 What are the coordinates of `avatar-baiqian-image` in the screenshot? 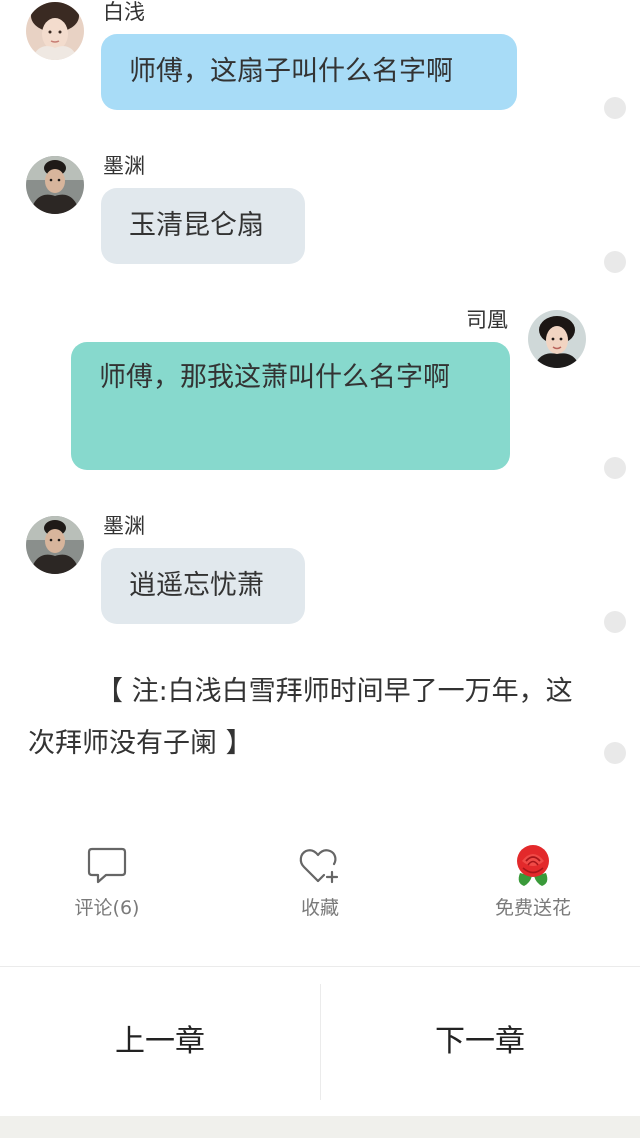 It's located at (55, 31).